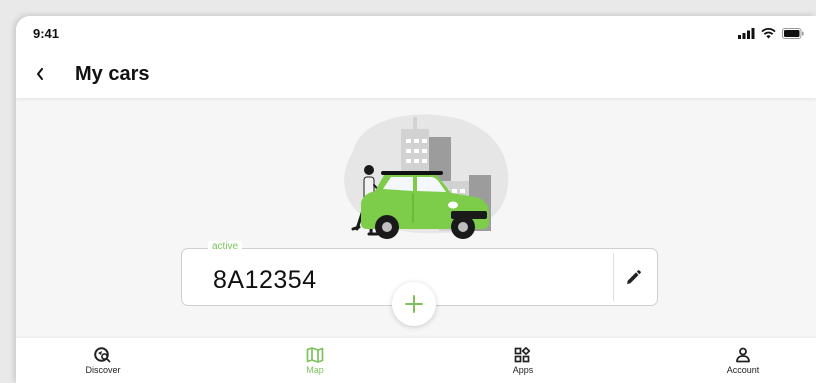  Describe the element at coordinates (112, 74) in the screenshot. I see `page-title: My cars` at that location.